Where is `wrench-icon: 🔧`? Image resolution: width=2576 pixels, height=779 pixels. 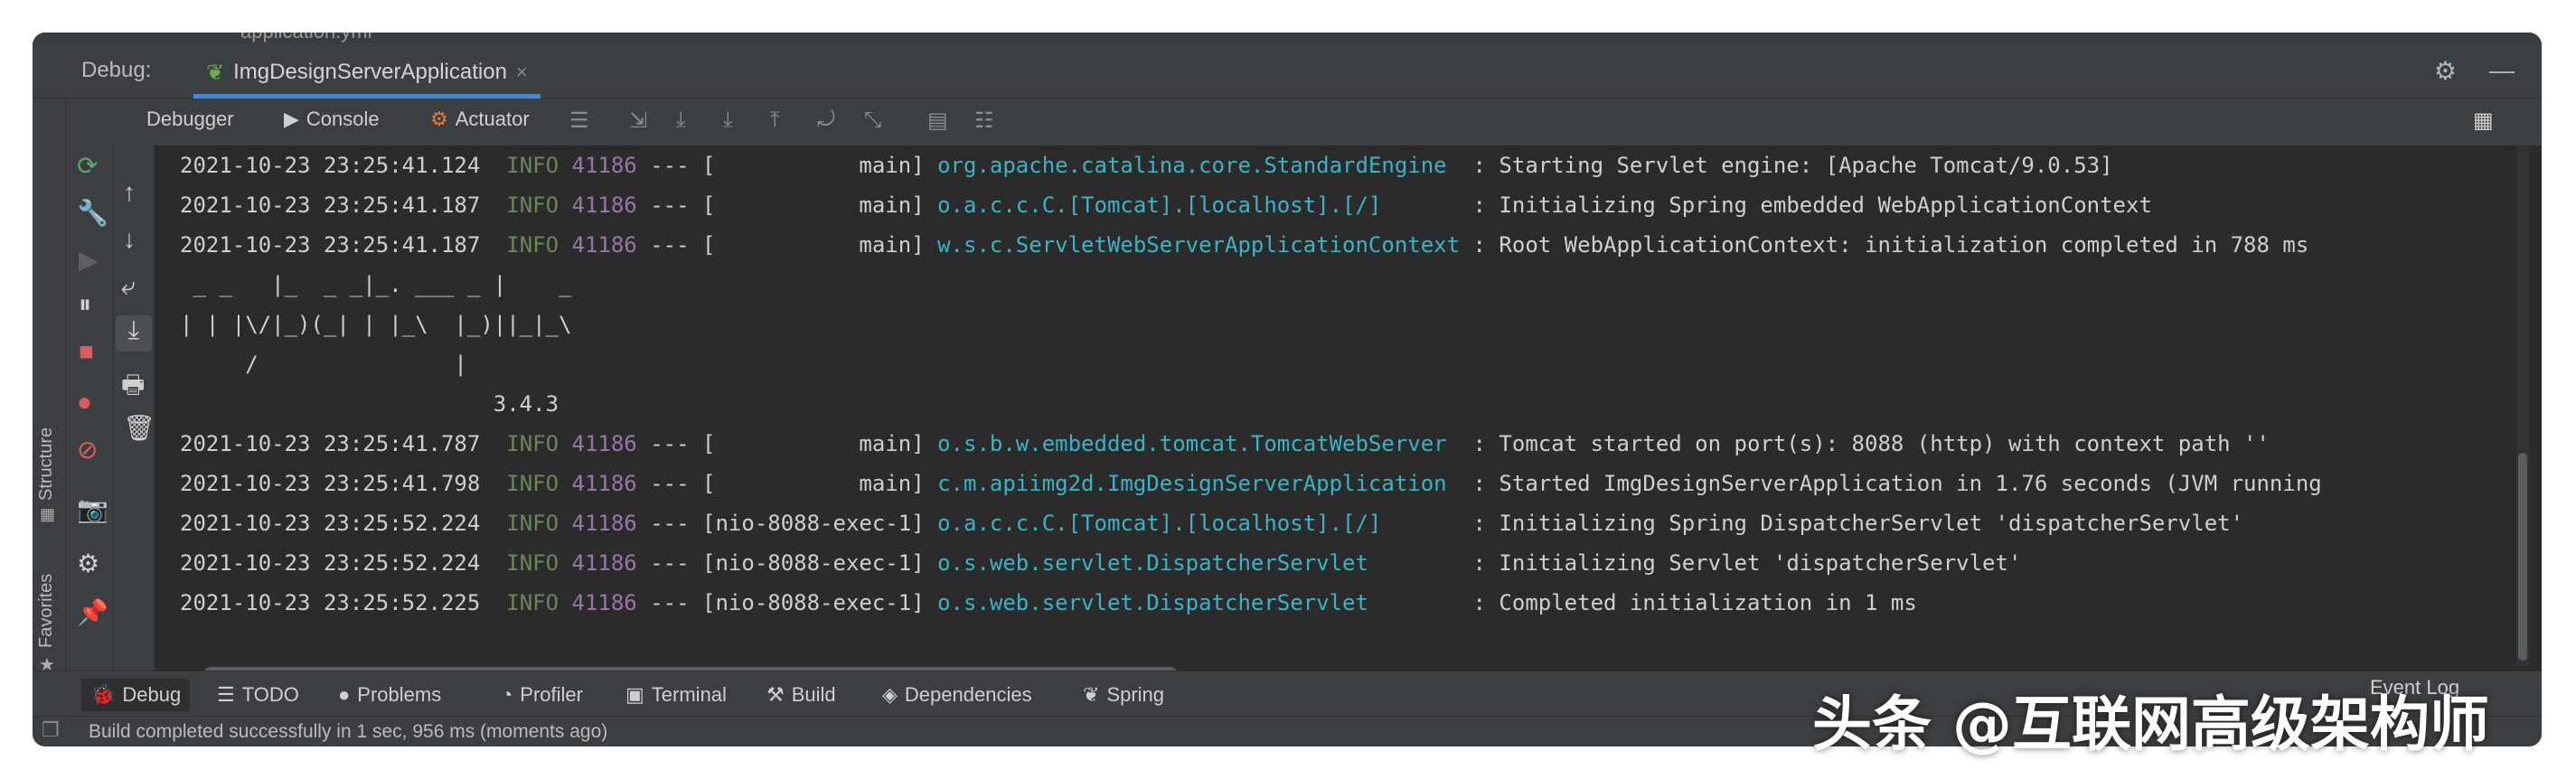 wrench-icon: 🔧 is located at coordinates (93, 213).